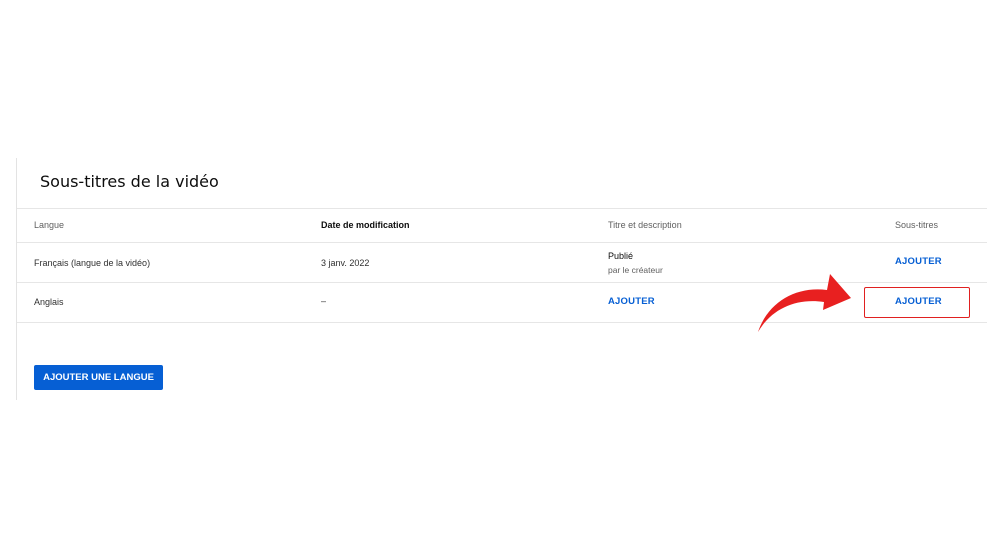 The width and height of the screenshot is (1000, 560). Describe the element at coordinates (49, 302) in the screenshot. I see `row-language: Anglais` at that location.